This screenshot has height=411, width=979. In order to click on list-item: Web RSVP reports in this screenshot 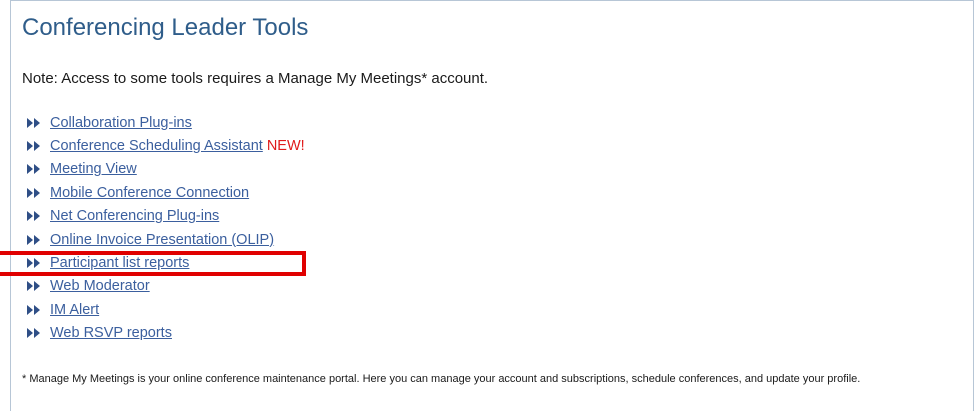, I will do `click(165, 333)`.